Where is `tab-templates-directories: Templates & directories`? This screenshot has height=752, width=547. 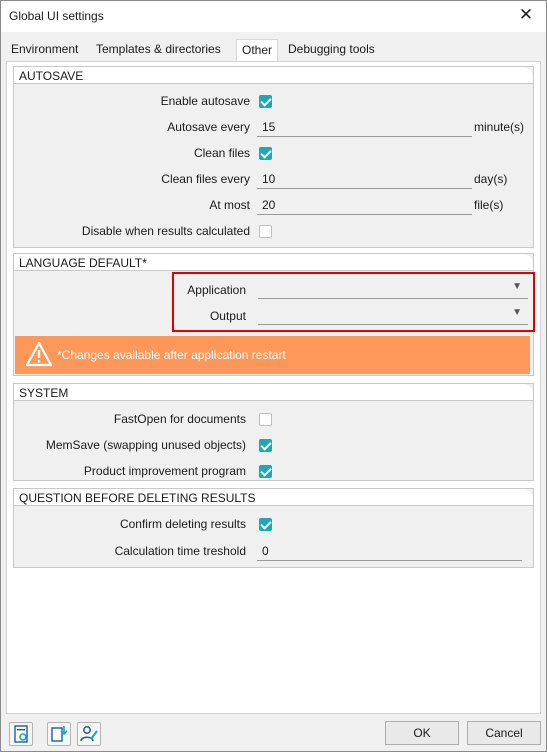 tab-templates-directories: Templates & directories is located at coordinates (158, 49).